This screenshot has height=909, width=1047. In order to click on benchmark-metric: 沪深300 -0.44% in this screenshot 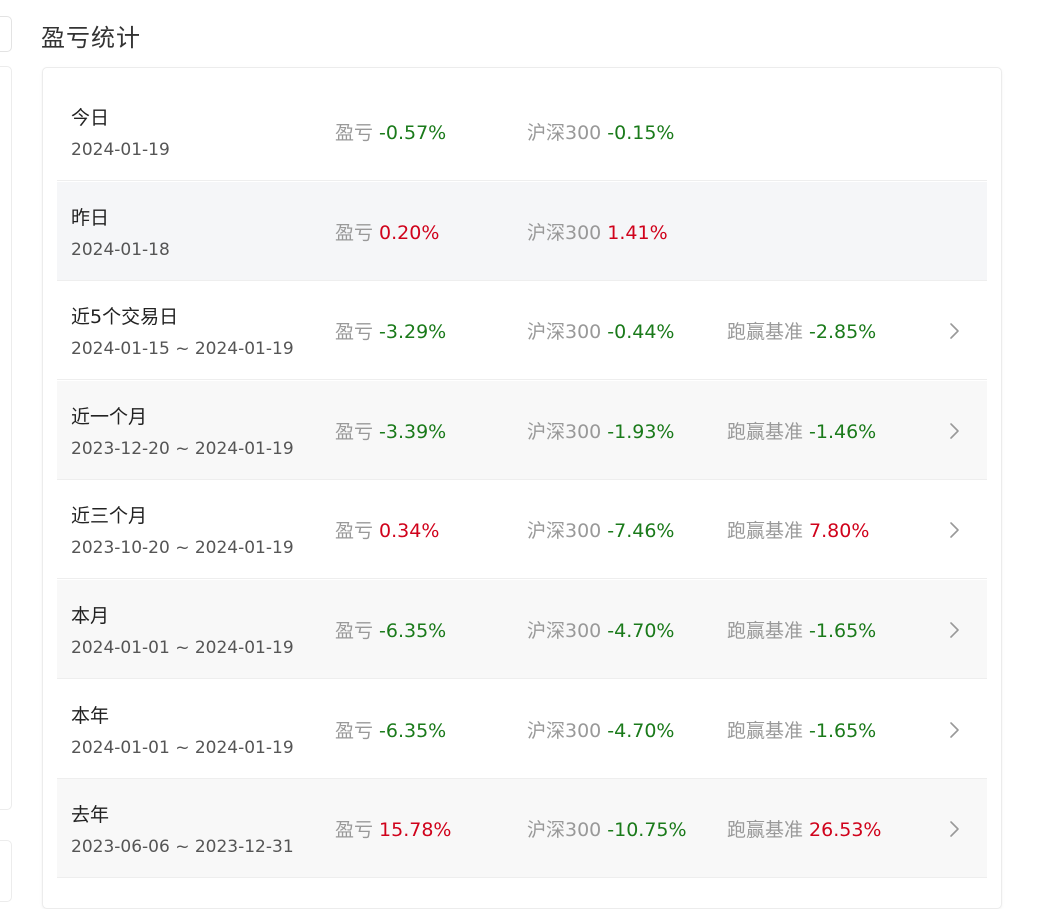, I will do `click(600, 332)`.